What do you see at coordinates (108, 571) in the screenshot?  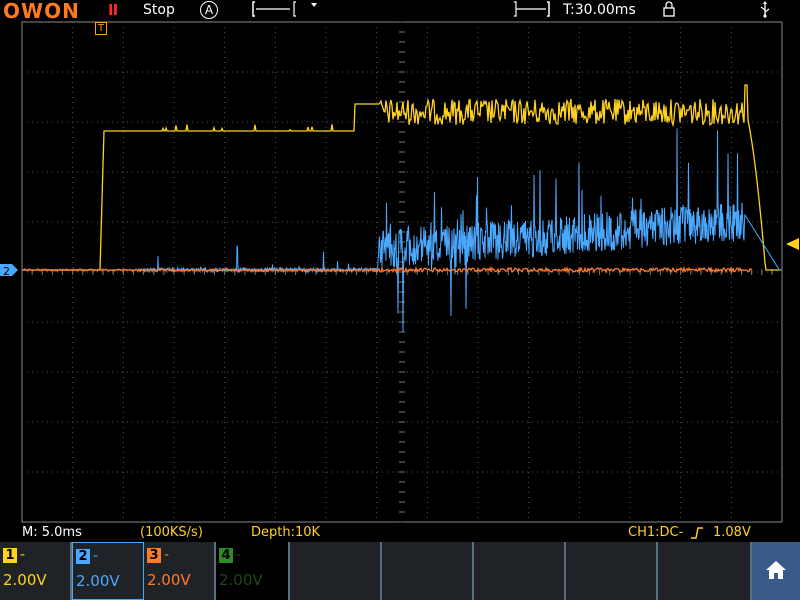 I see `ch2-menu-button: 2 - 2.00V` at bounding box center [108, 571].